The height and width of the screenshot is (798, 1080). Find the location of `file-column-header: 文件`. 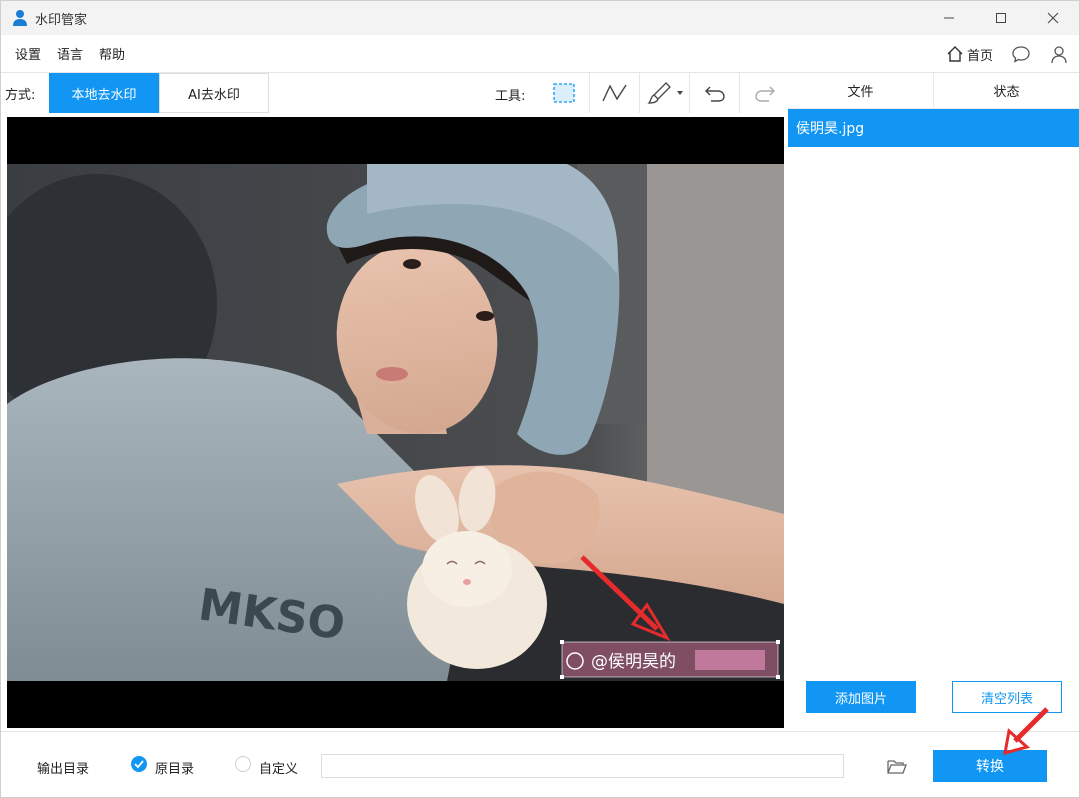

file-column-header: 文件 is located at coordinates (860, 92).